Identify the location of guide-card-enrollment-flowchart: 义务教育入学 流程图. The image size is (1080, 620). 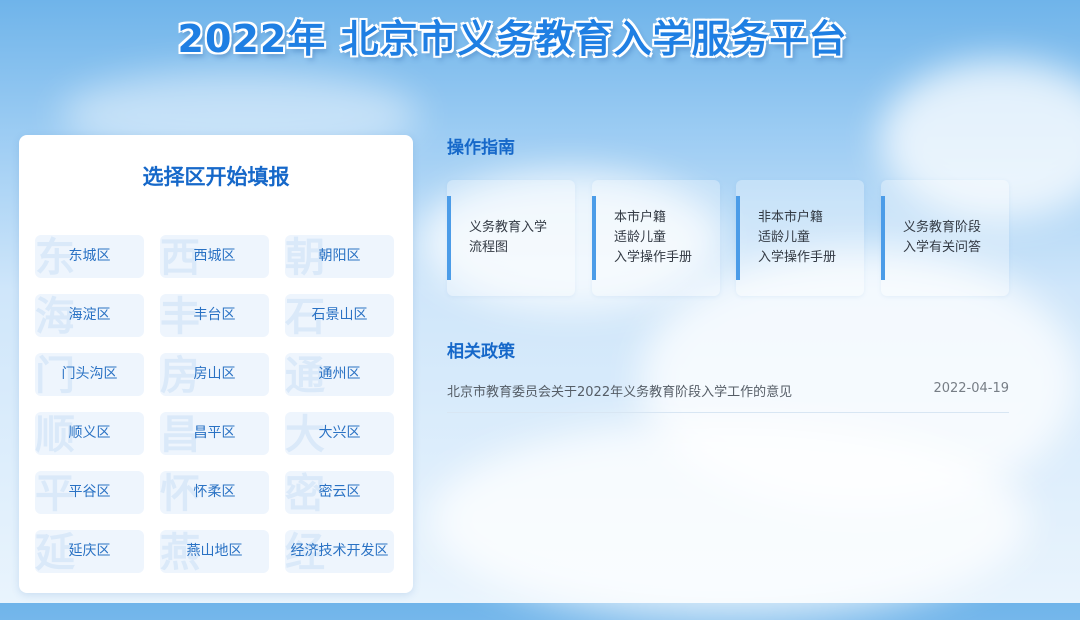
(511, 238).